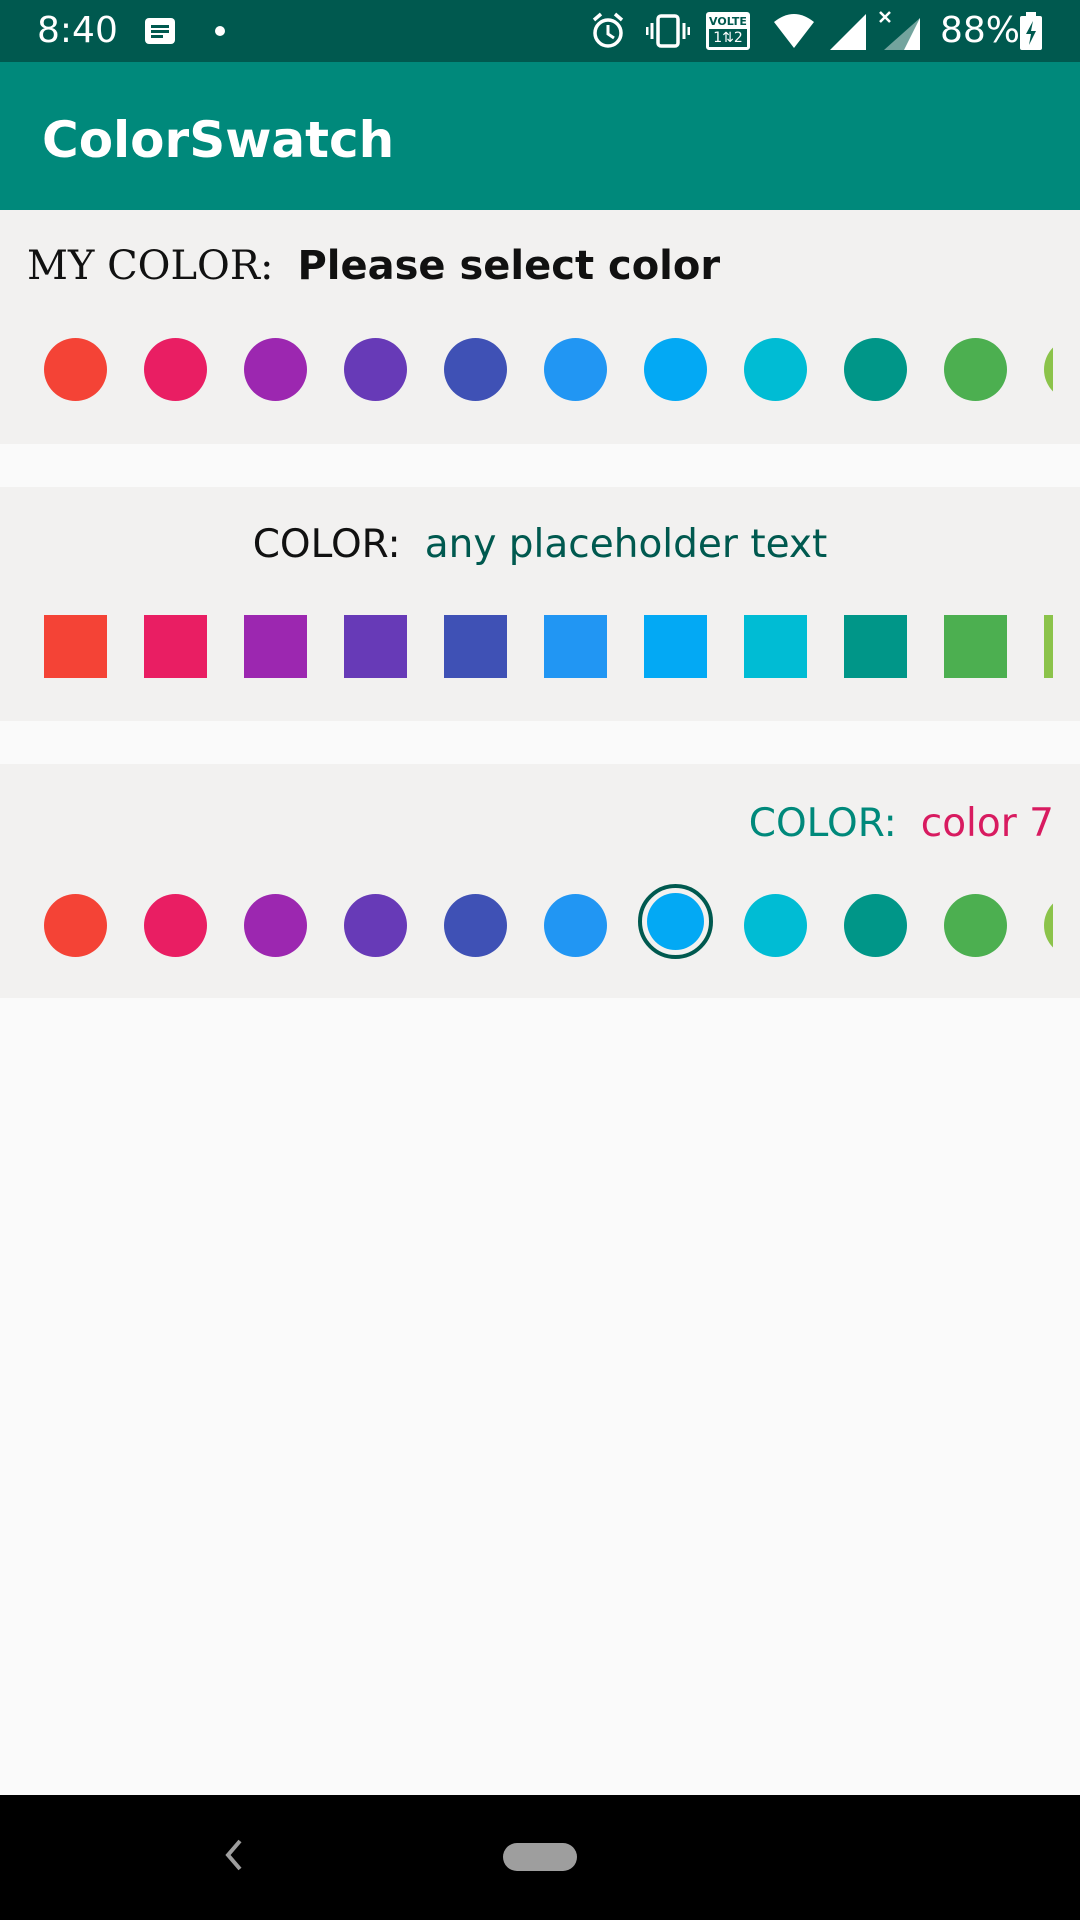  What do you see at coordinates (160, 31) in the screenshot?
I see `message-notification-icon` at bounding box center [160, 31].